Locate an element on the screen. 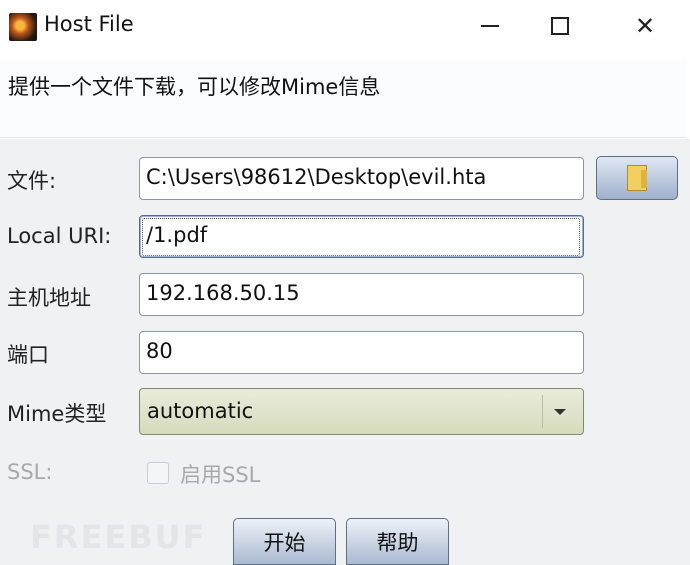 The width and height of the screenshot is (690, 565). dropdown-arrow-icon is located at coordinates (560, 411).